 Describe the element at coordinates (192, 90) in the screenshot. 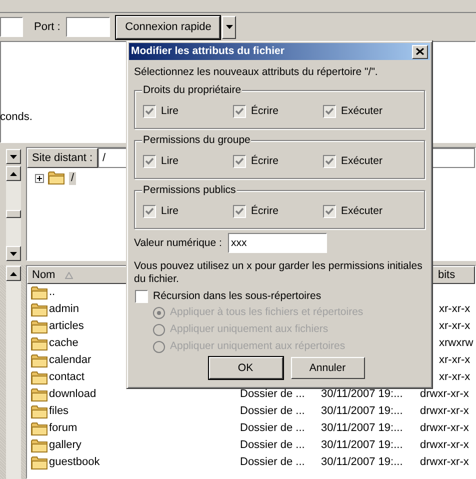

I see `group-title: Droits du propriétaire` at that location.